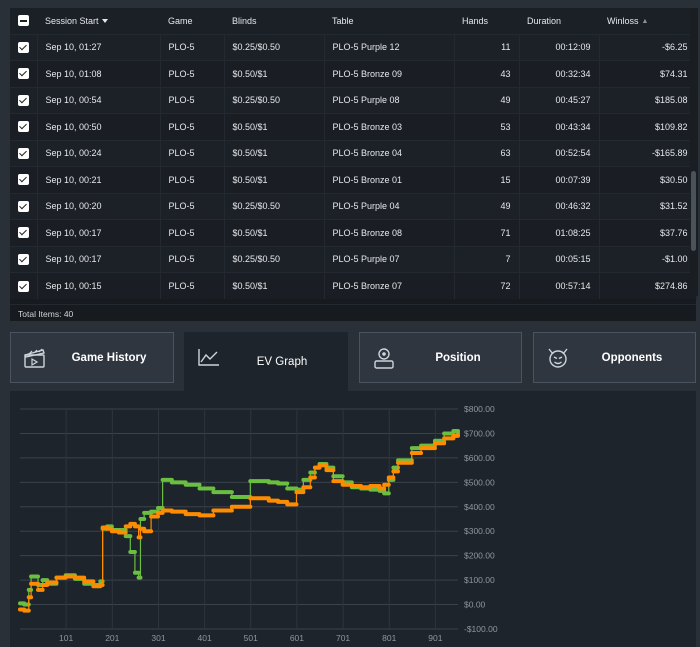 The width and height of the screenshot is (700, 647). I want to click on tab-ev-graph: EV Graph, so click(266, 362).